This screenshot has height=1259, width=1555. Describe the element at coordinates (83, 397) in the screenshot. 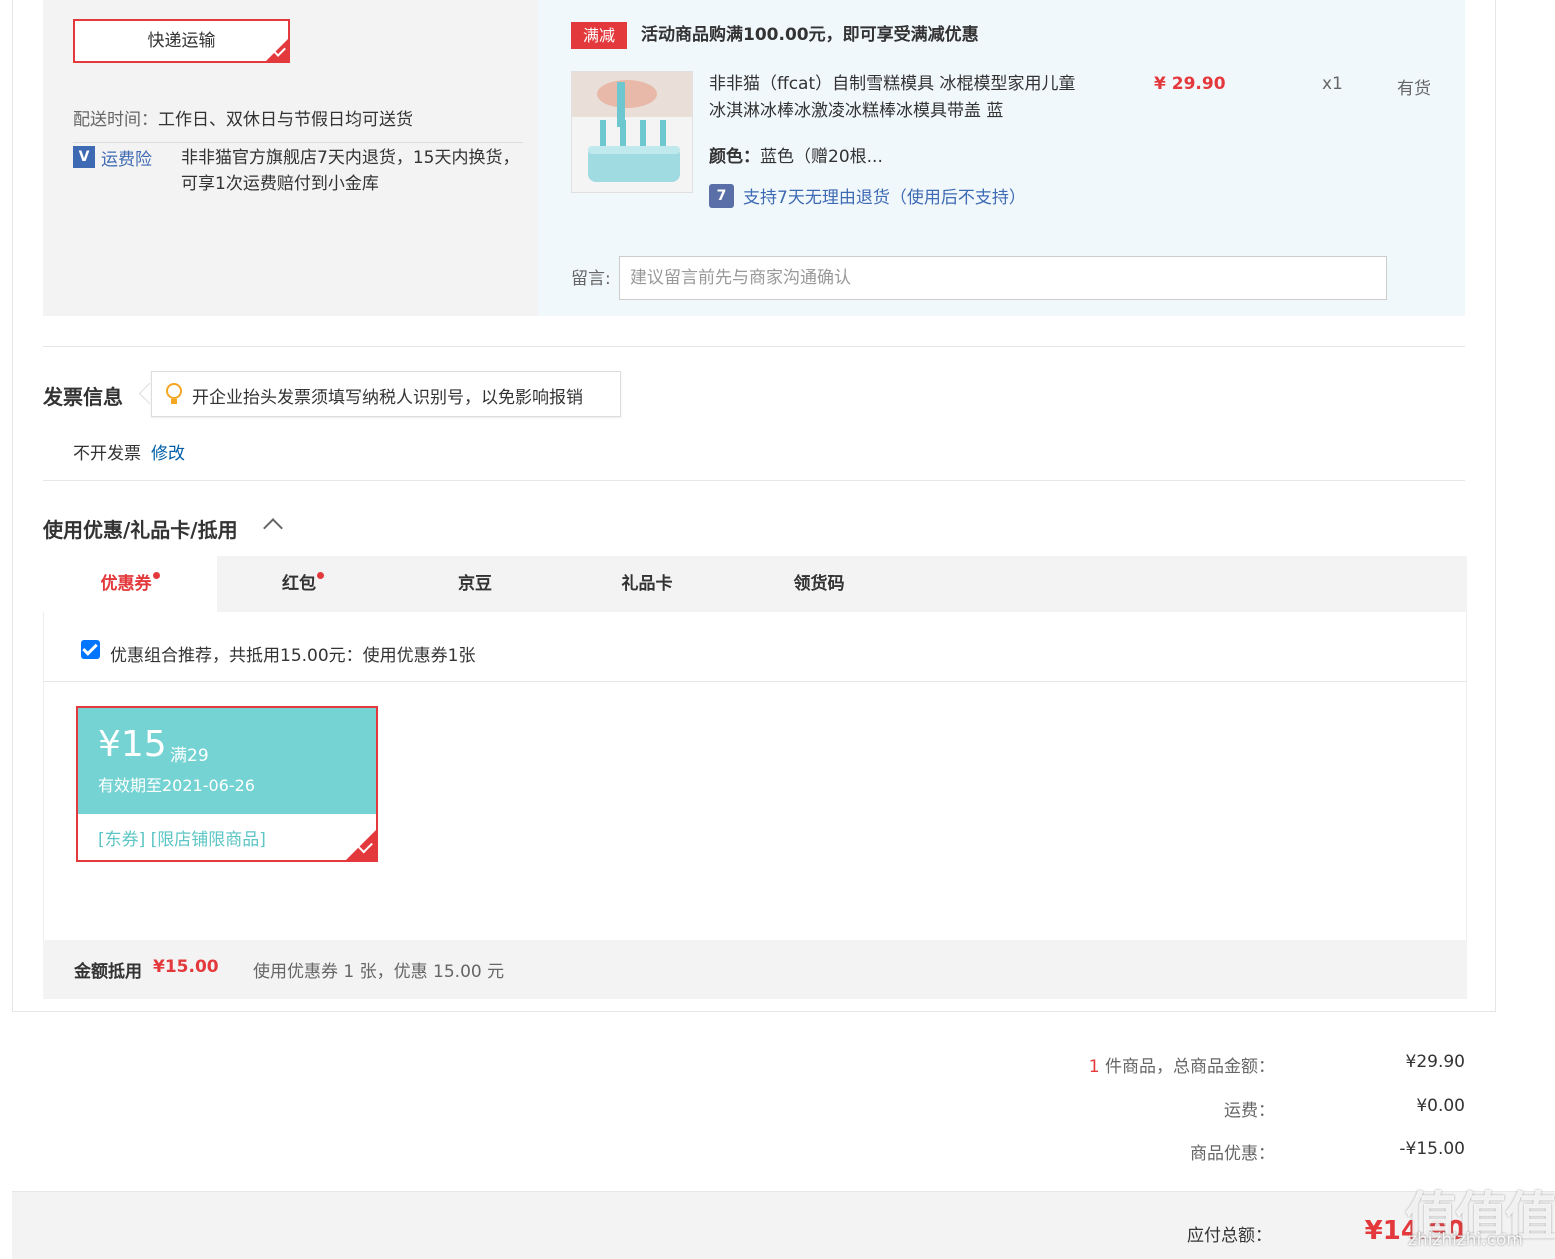

I see `invoice-title: 发票信息` at that location.